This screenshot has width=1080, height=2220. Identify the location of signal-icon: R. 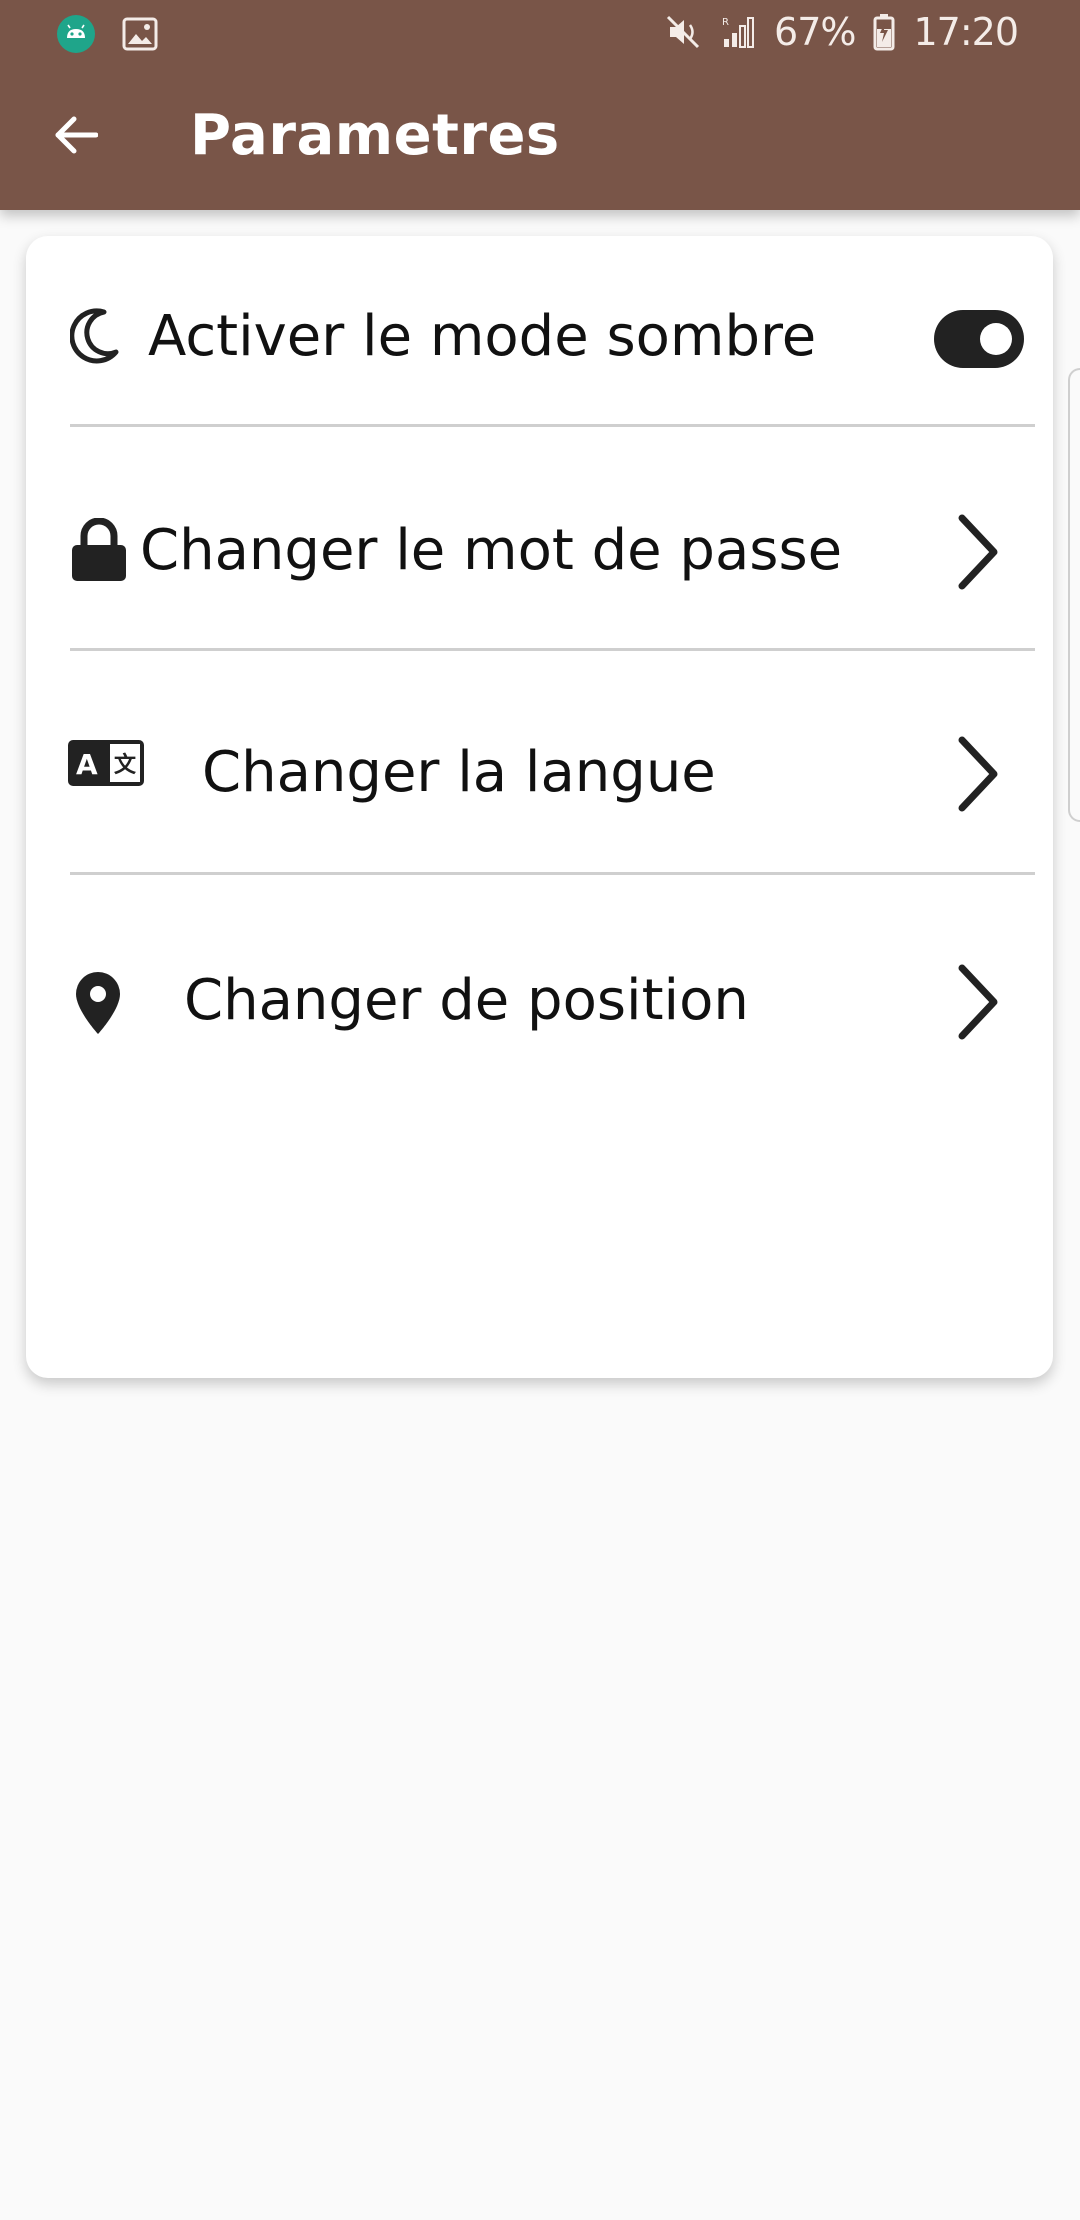
(738, 32).